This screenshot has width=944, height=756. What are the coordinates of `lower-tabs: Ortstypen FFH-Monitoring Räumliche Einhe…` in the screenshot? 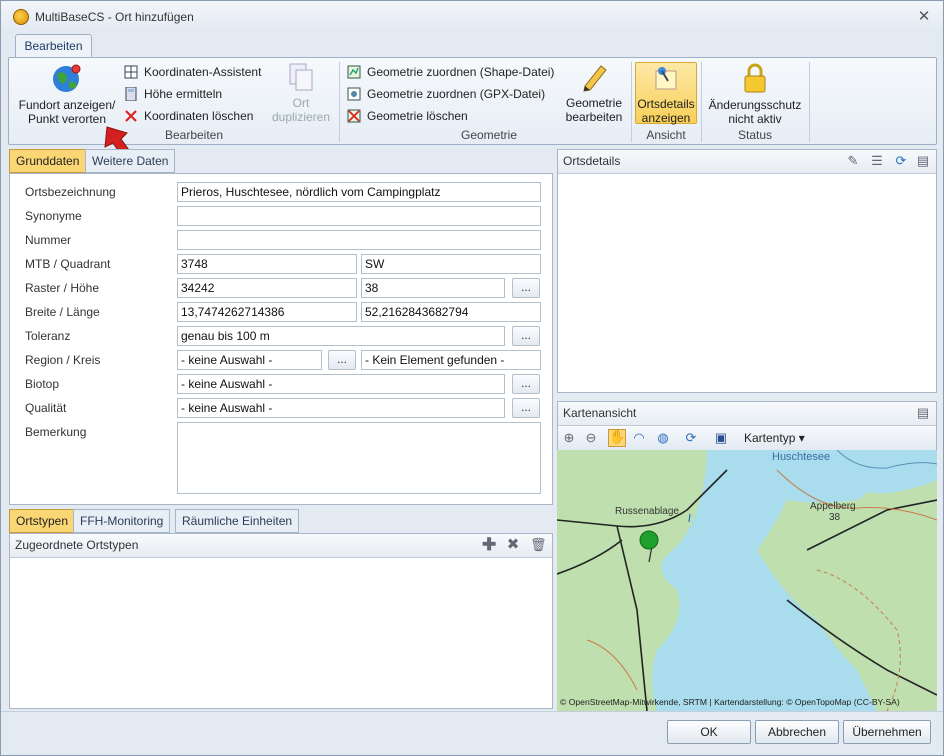 It's located at (159, 521).